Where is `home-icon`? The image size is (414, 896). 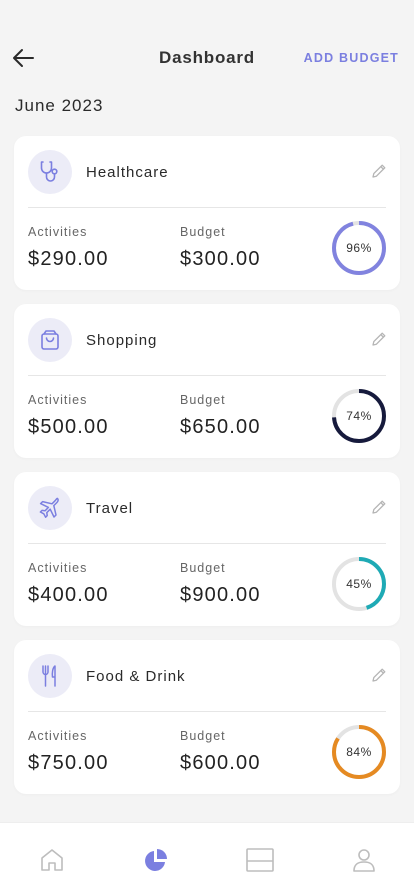
home-icon is located at coordinates (52, 860).